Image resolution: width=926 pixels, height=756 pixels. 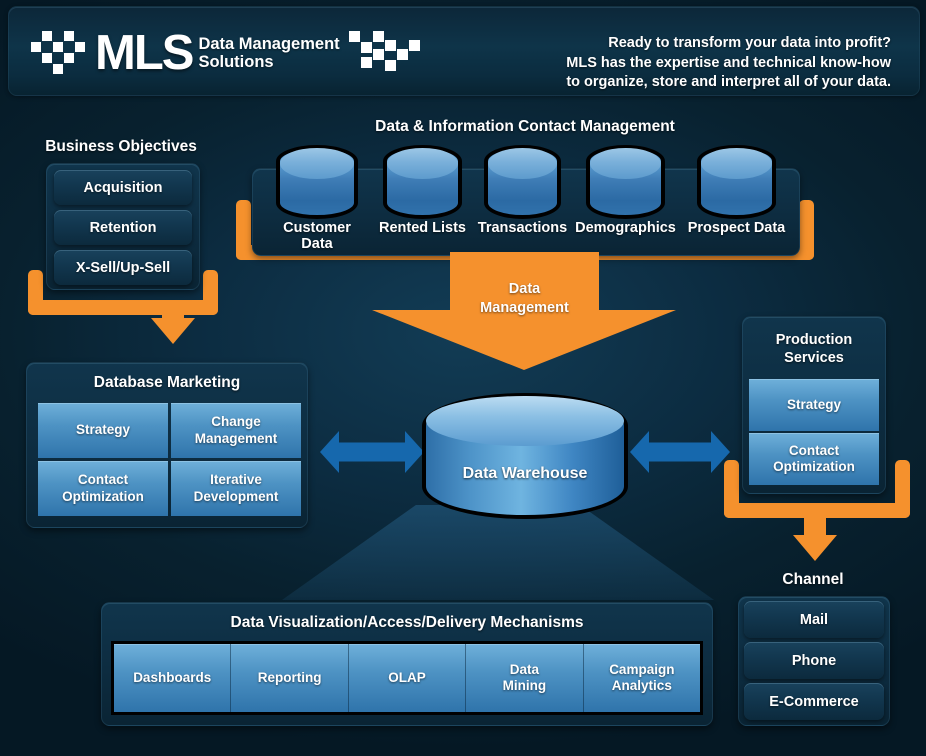 I want to click on data-information-title: Data & Information Contact Management, so click(x=525, y=126).